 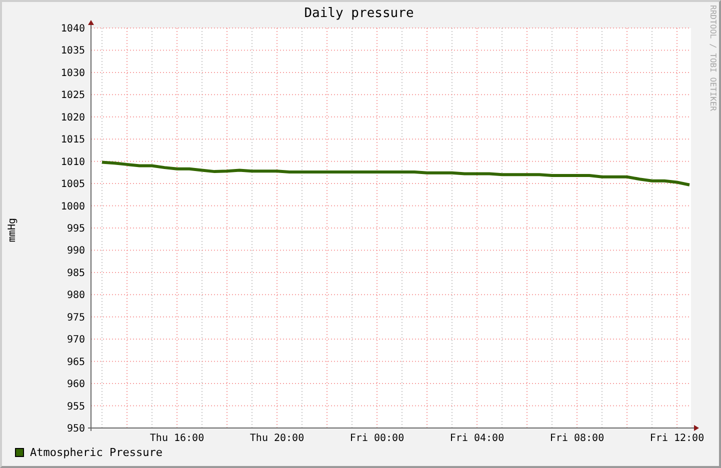 What do you see at coordinates (359, 13) in the screenshot?
I see `chart-title: Daily pressure` at bounding box center [359, 13].